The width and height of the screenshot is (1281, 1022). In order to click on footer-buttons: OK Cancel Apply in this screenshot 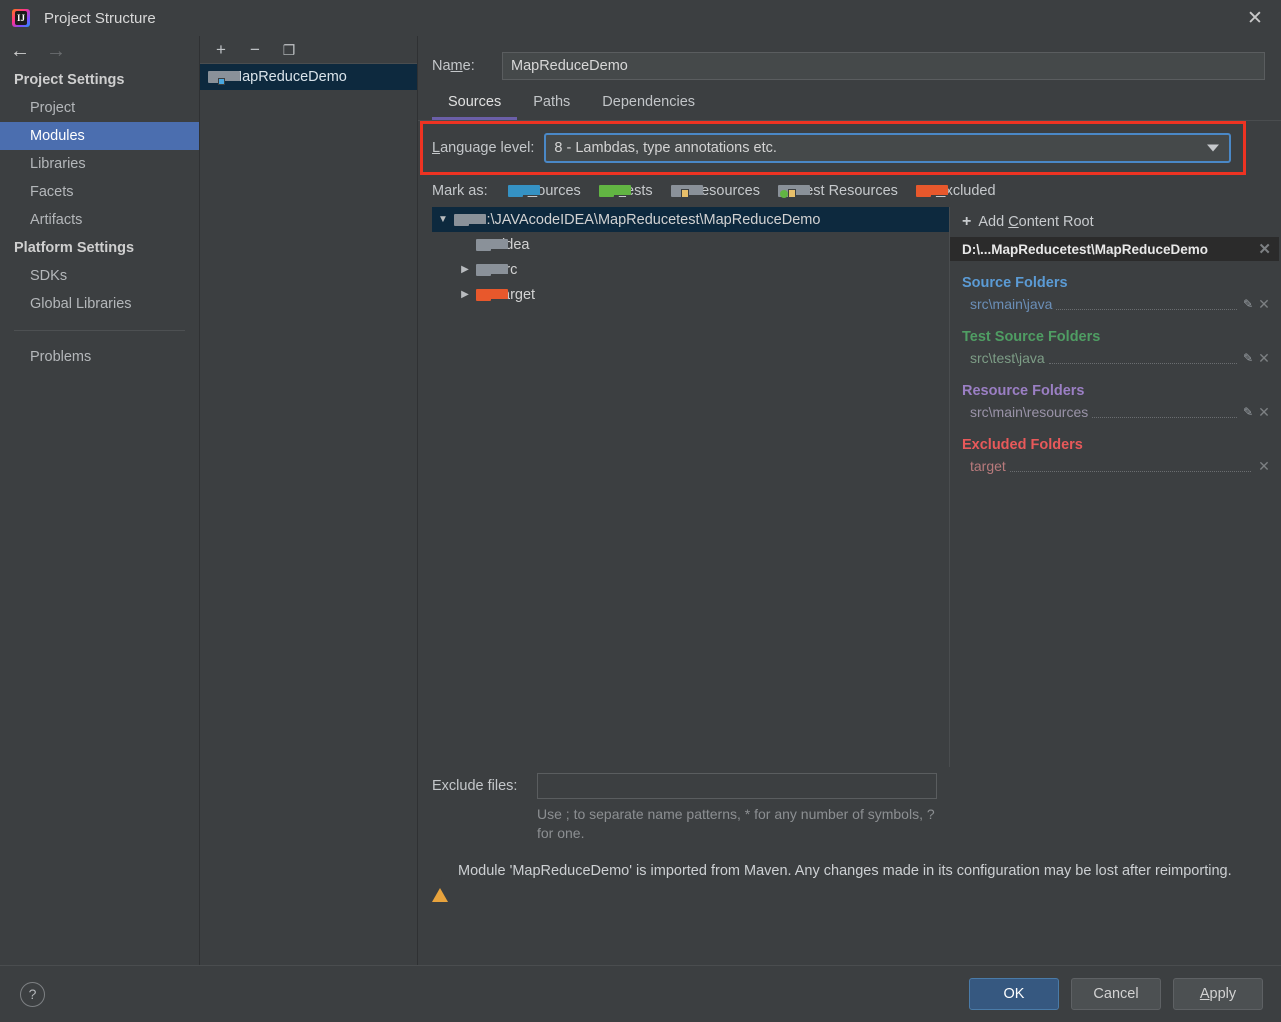, I will do `click(1116, 994)`.